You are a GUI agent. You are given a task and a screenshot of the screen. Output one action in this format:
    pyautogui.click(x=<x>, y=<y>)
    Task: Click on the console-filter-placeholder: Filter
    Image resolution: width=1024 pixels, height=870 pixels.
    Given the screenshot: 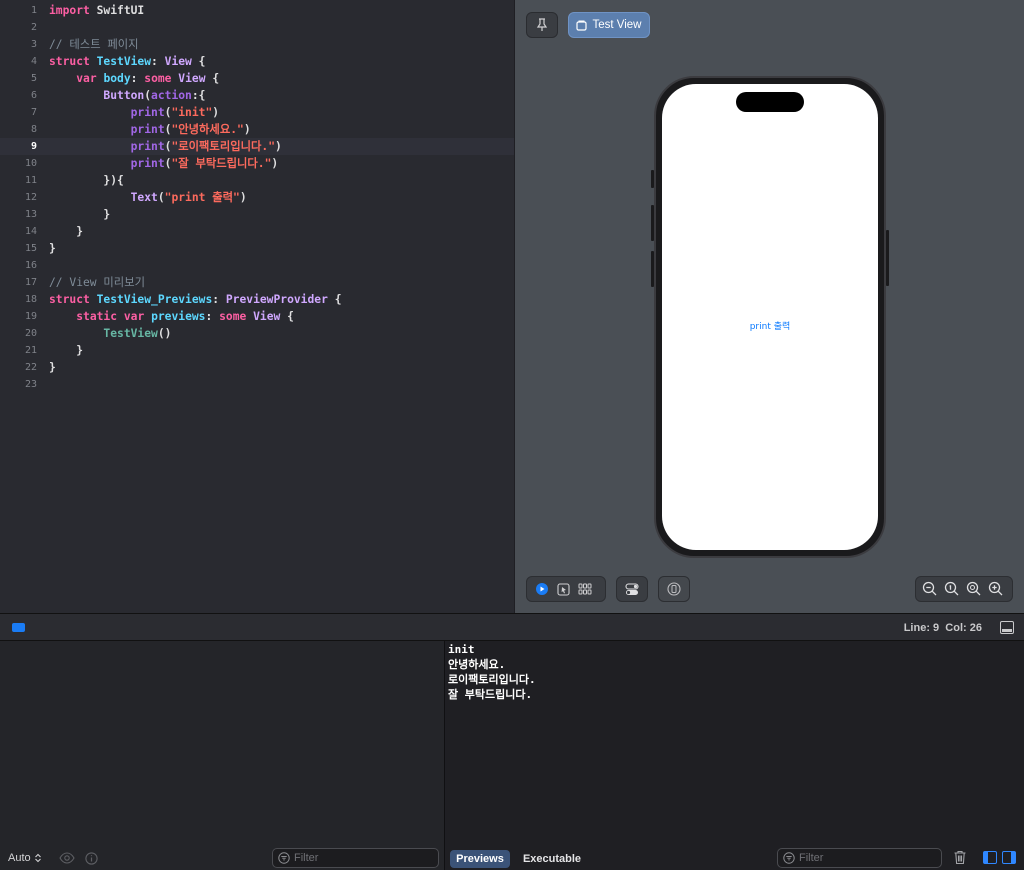 What is the action you would take?
    pyautogui.click(x=811, y=858)
    